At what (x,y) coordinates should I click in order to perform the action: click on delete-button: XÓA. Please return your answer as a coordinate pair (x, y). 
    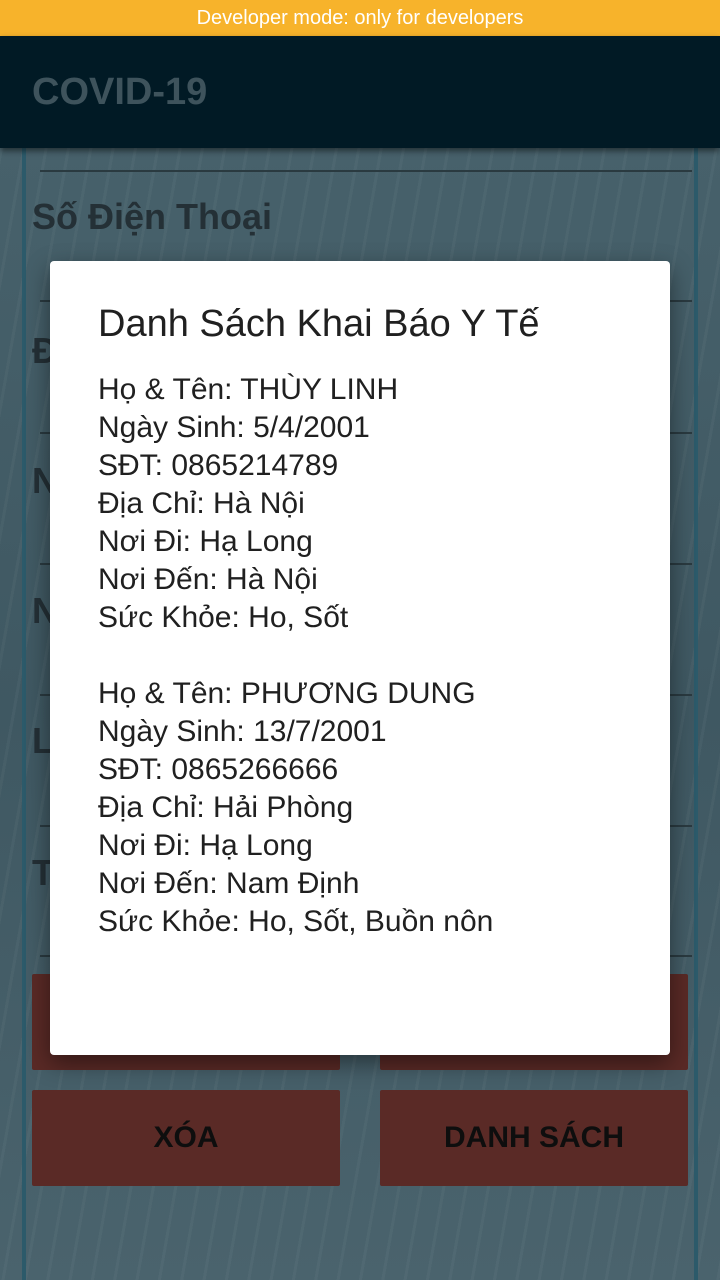
    Looking at the image, I should click on (186, 1138).